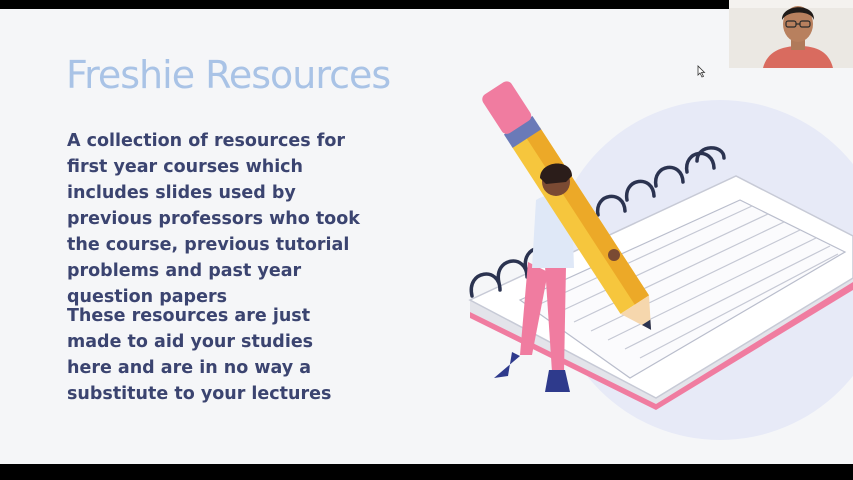 The width and height of the screenshot is (853, 480). What do you see at coordinates (228, 75) in the screenshot?
I see `slide-title: Freshie Resources` at bounding box center [228, 75].